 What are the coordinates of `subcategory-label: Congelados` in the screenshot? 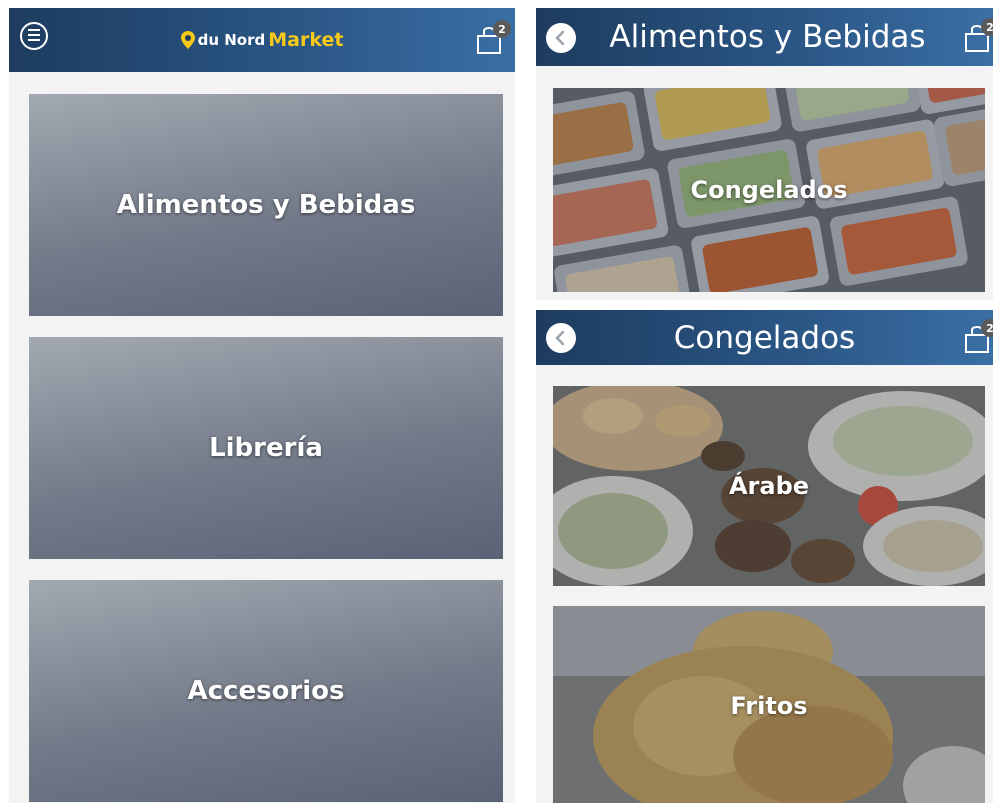 It's located at (769, 190).